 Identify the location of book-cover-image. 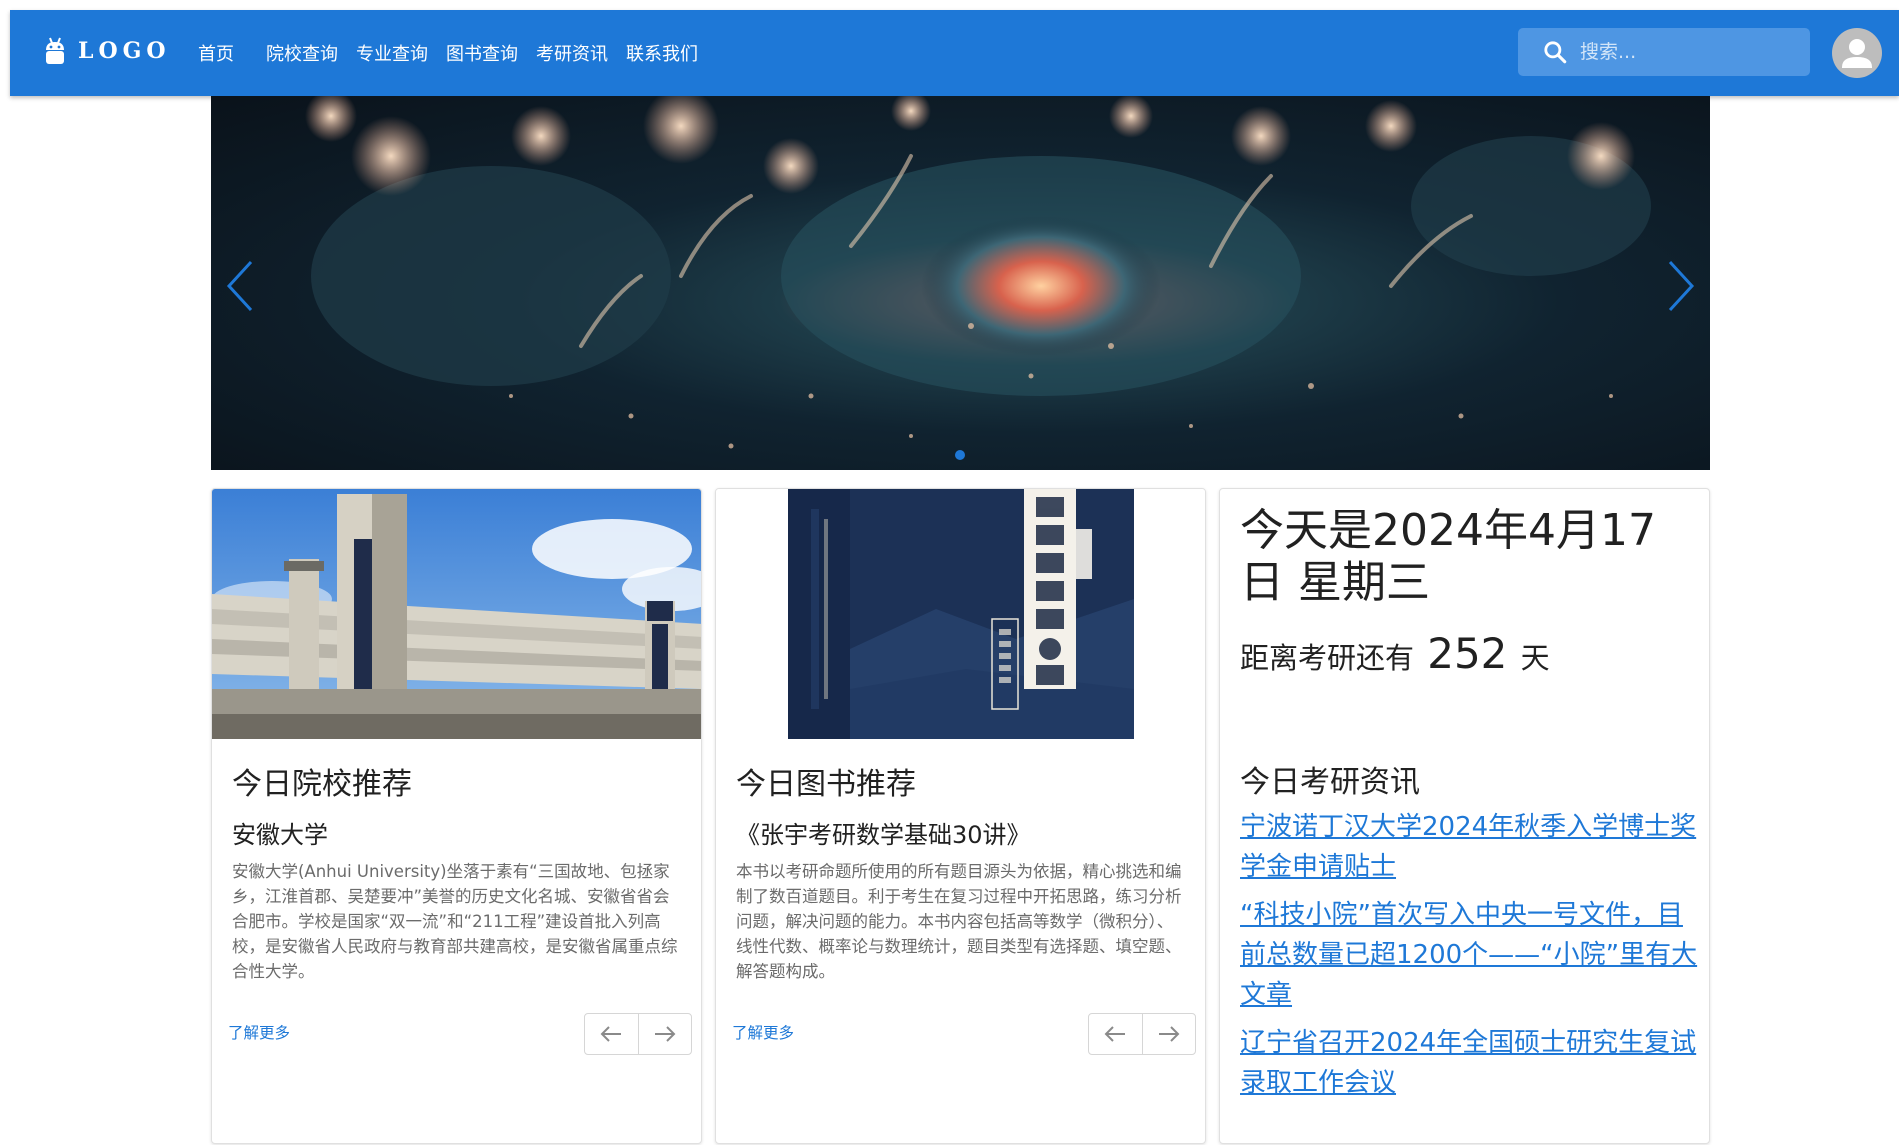
(960, 614).